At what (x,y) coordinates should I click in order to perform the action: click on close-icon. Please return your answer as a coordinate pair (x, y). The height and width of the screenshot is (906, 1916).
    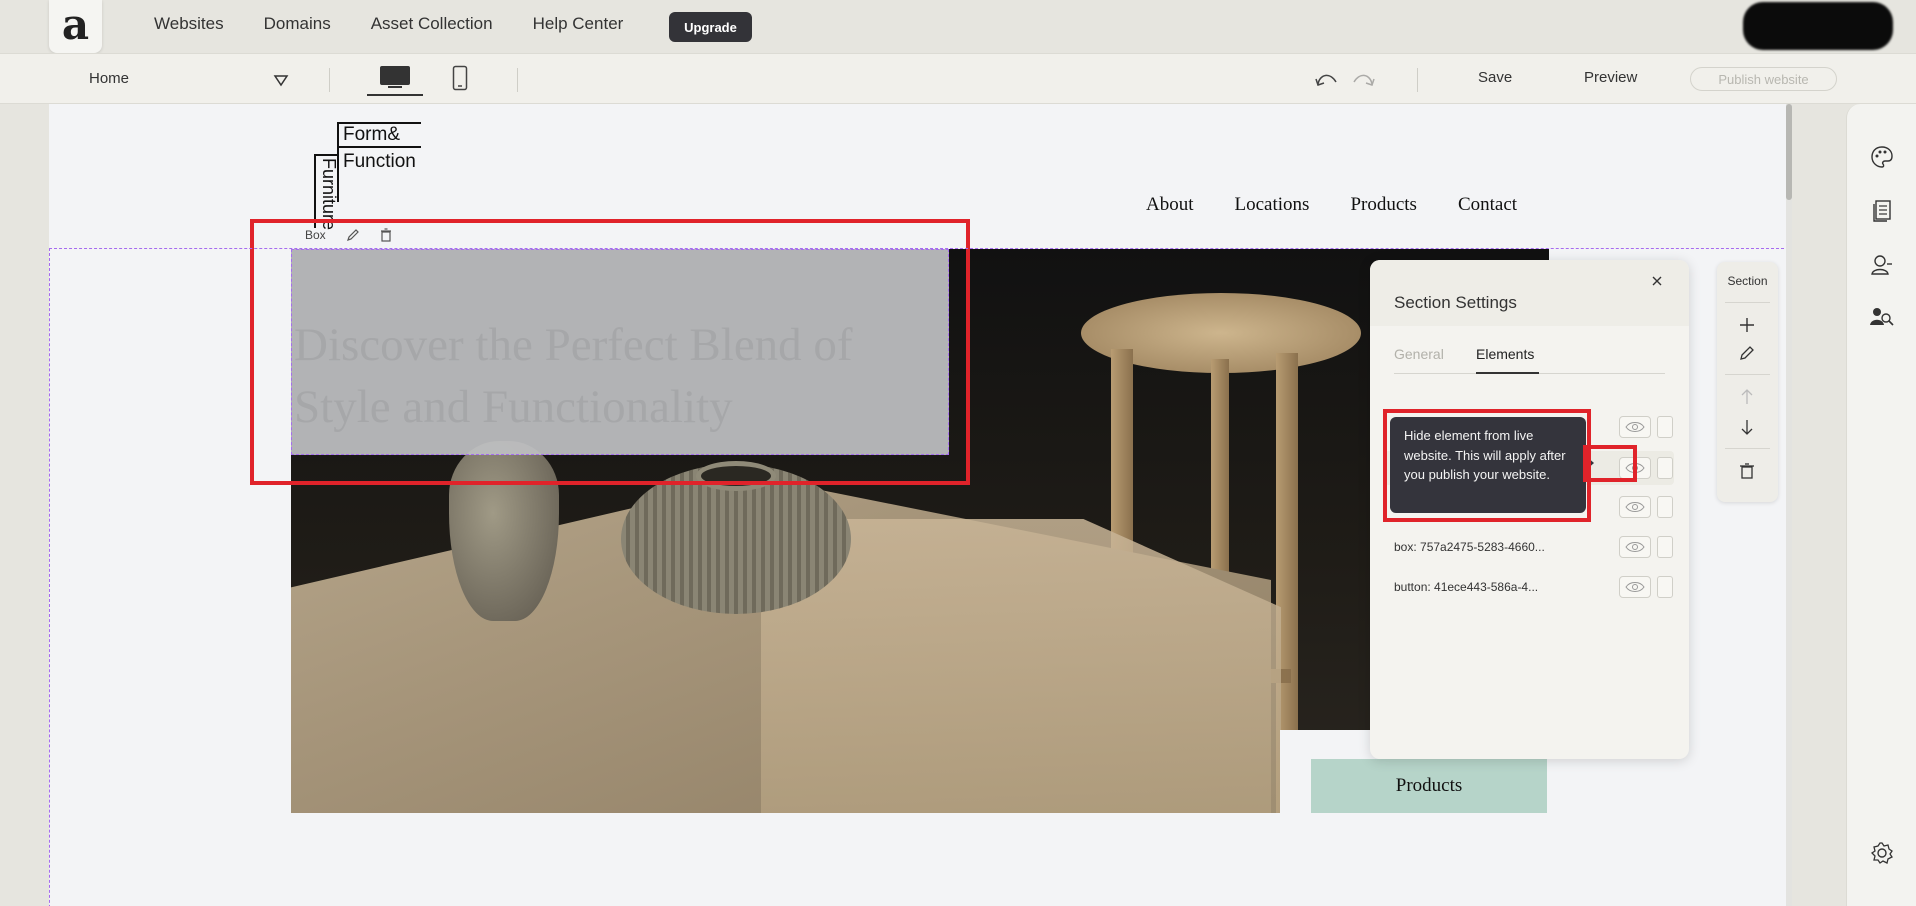
    Looking at the image, I should click on (1657, 281).